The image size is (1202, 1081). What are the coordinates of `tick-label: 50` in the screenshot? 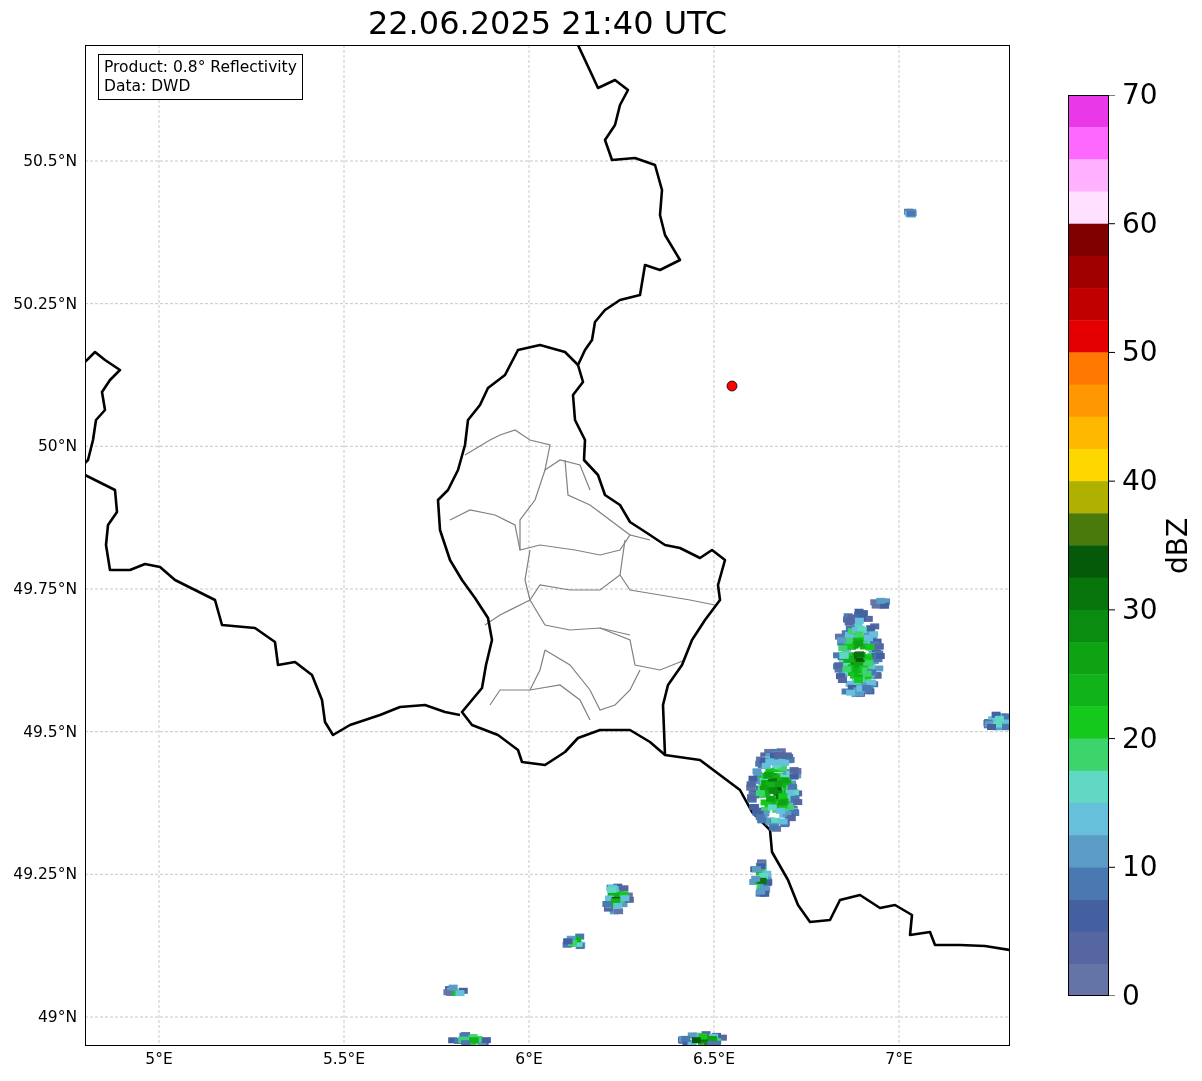 It's located at (1140, 352).